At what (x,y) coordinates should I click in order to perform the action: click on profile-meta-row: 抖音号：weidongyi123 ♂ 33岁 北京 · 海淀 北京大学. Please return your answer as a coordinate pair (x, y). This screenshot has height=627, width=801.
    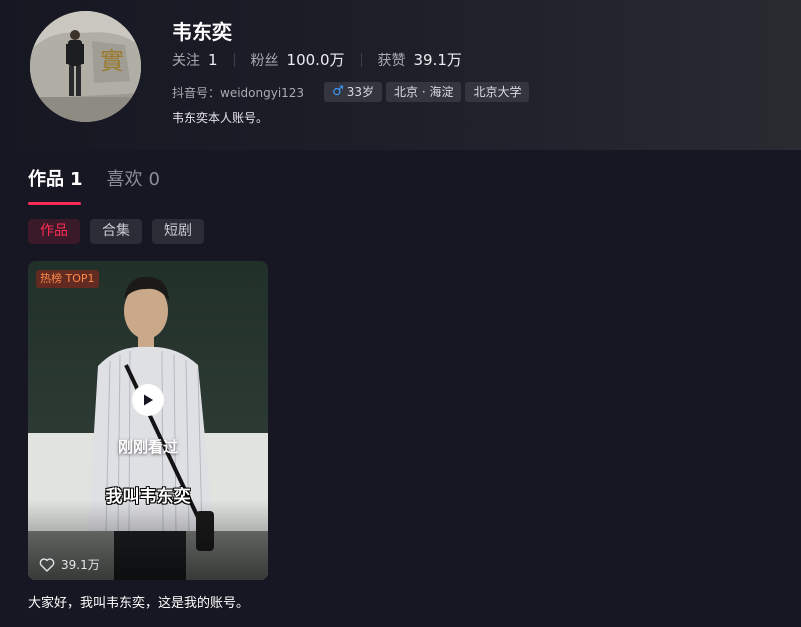
    Looking at the image, I should click on (352, 92).